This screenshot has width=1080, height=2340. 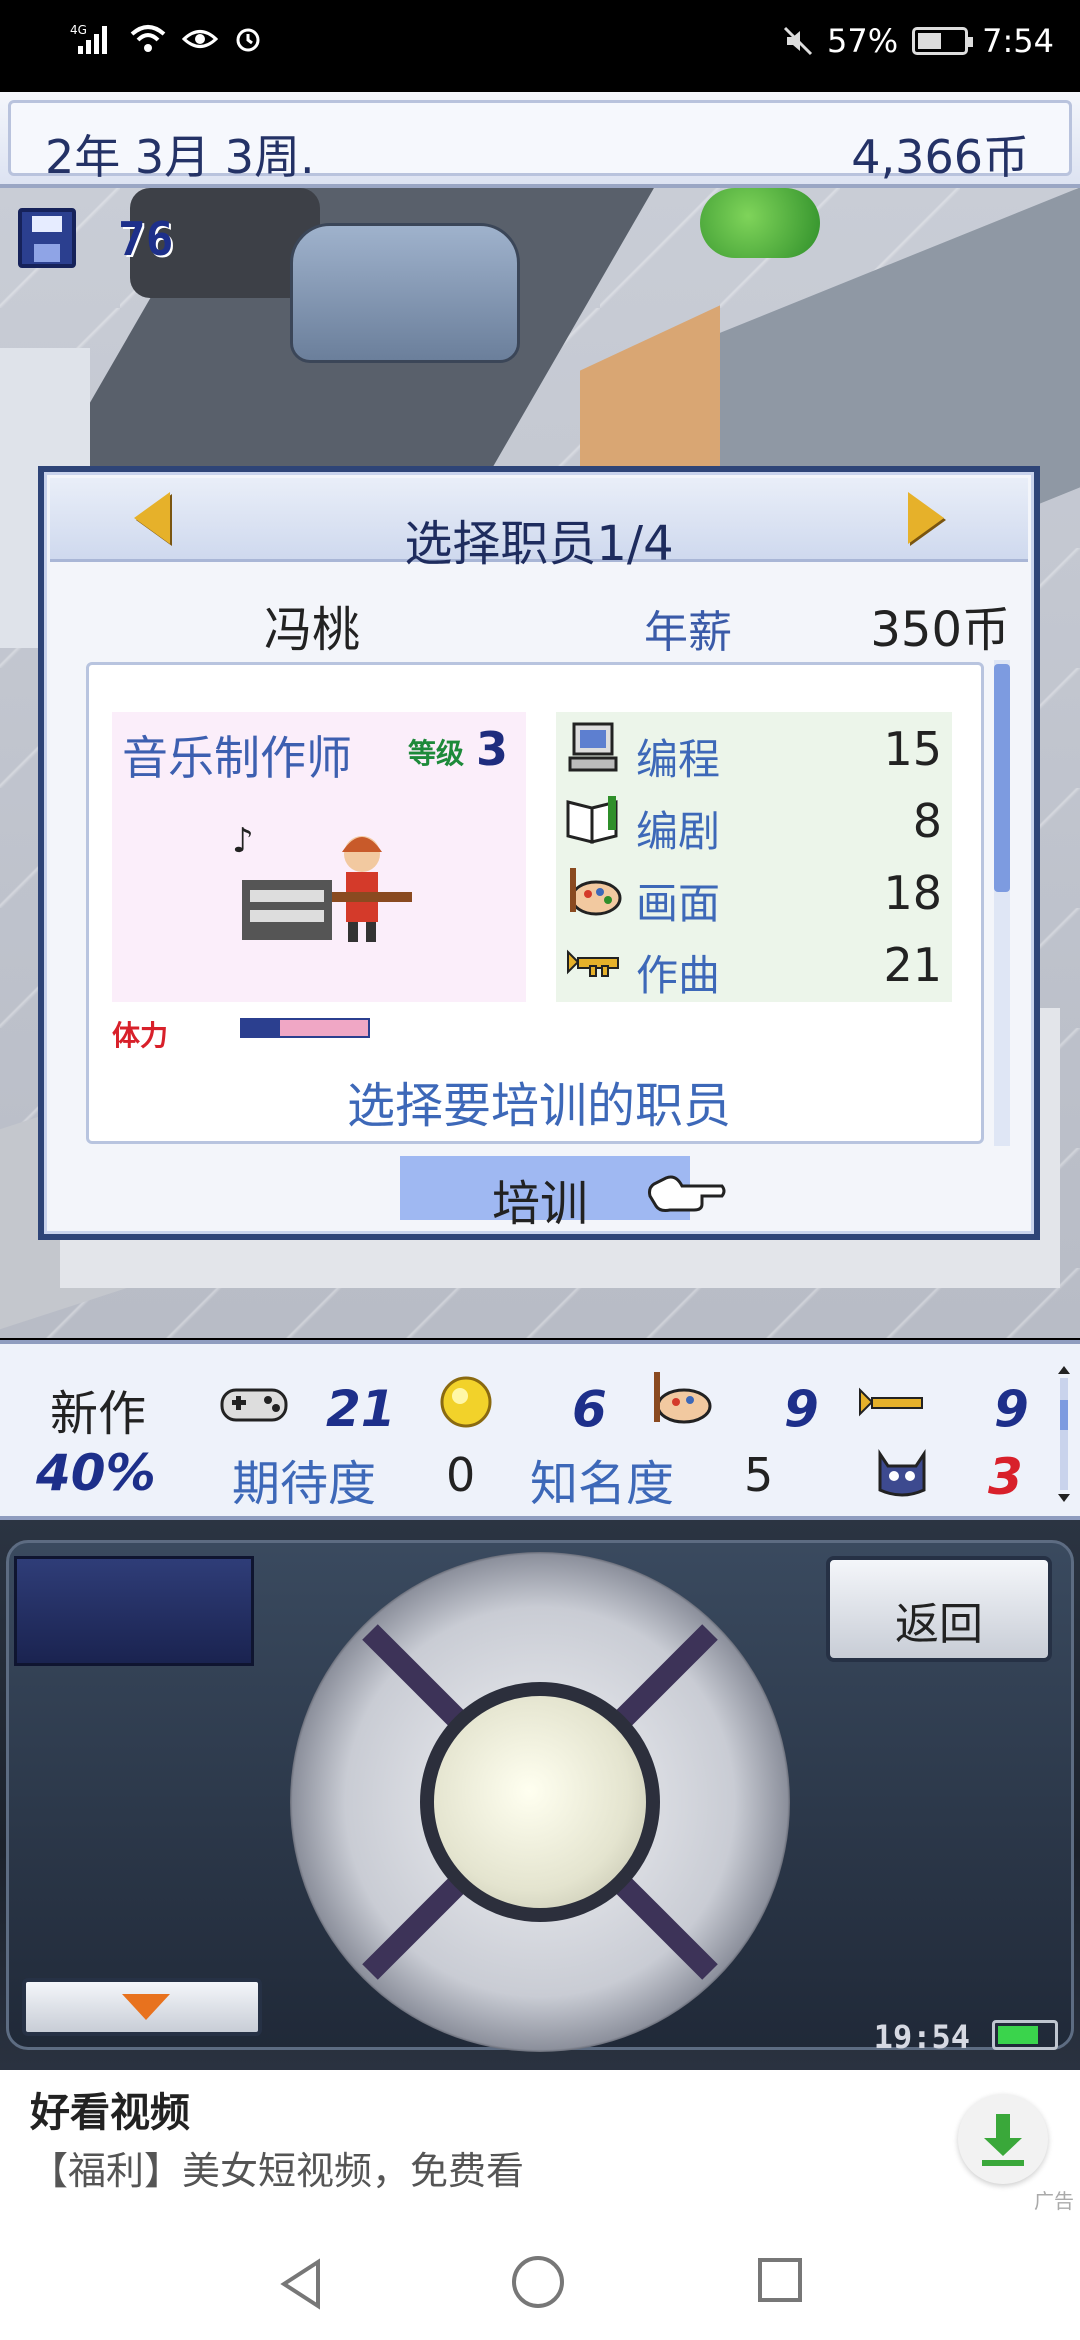 What do you see at coordinates (492, 749) in the screenshot?
I see `level-value: 3` at bounding box center [492, 749].